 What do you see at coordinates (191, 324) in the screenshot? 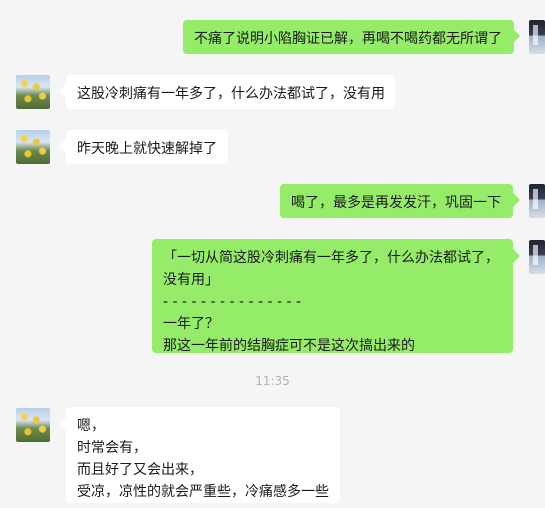
I see `message-text: 一年了？` at bounding box center [191, 324].